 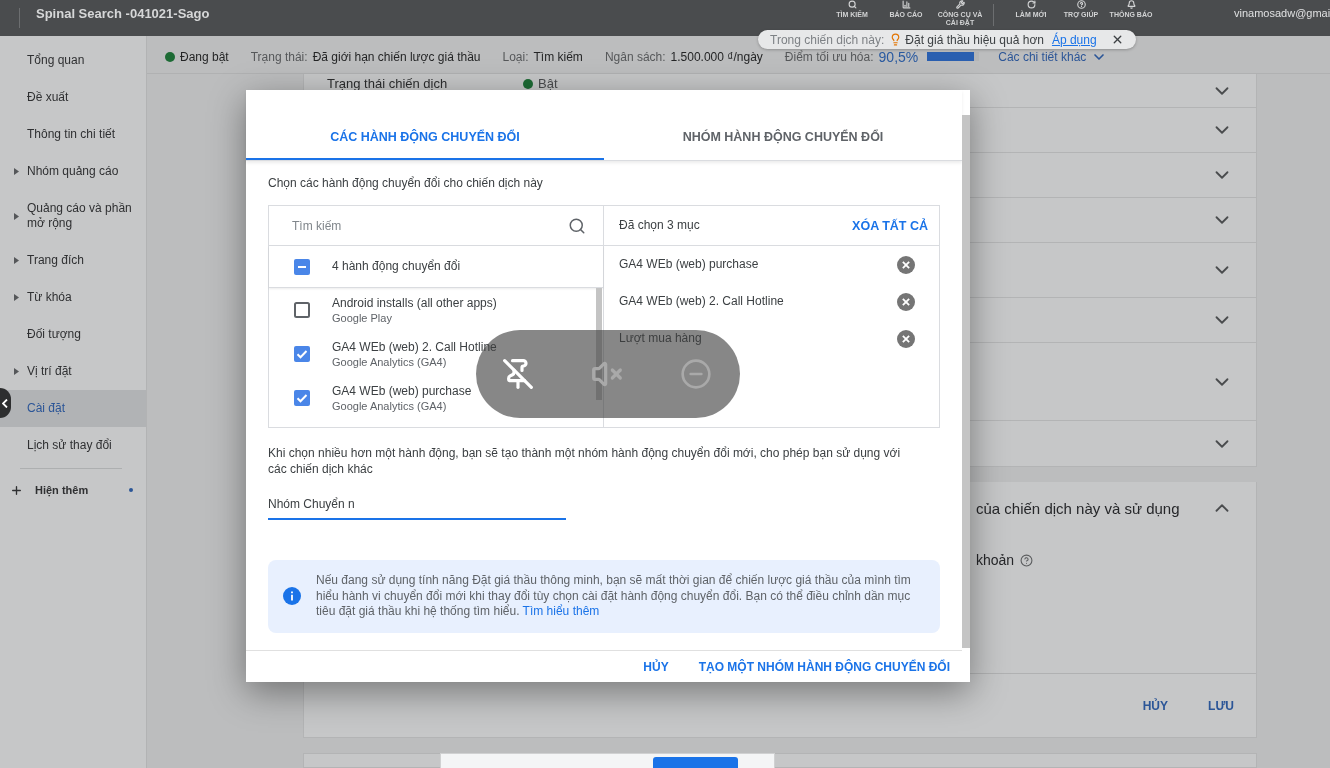 I want to click on bar-chart-icon, so click(x=906, y=4).